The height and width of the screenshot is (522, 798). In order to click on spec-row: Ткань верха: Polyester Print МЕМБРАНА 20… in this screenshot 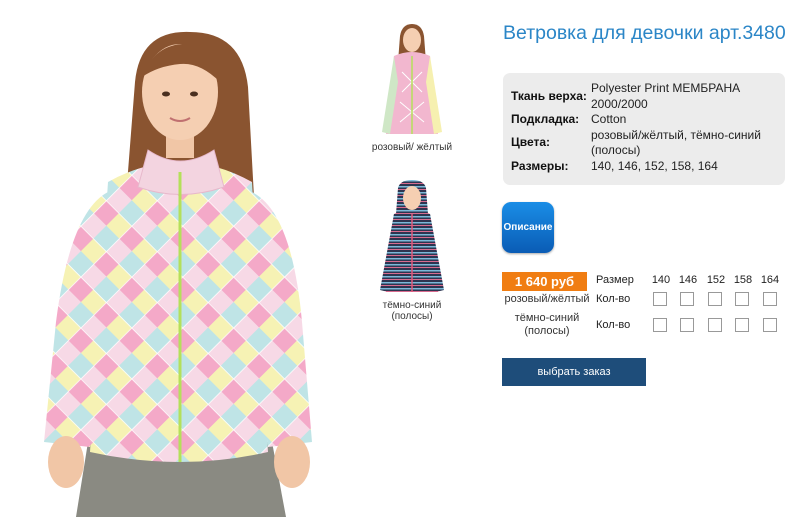, I will do `click(645, 96)`.